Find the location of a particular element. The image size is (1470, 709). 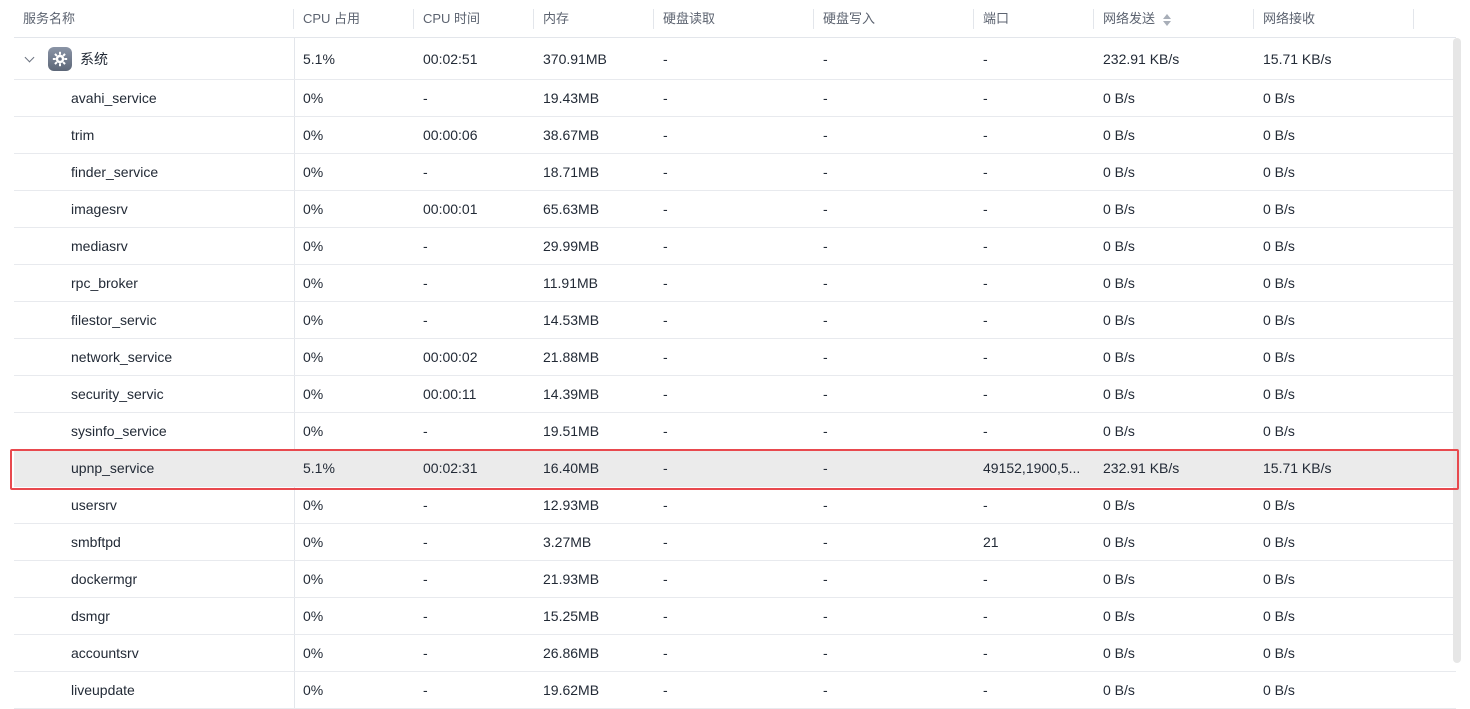

column-header-net-recv: 网络接收 is located at coordinates (1334, 19).